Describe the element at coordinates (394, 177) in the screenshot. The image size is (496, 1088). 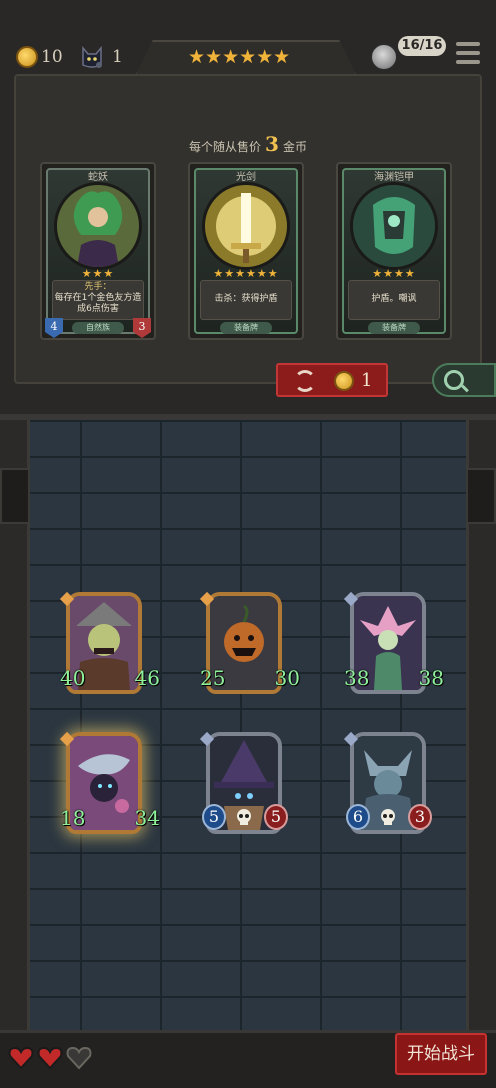
I see `card-name: 海渊铠甲` at that location.